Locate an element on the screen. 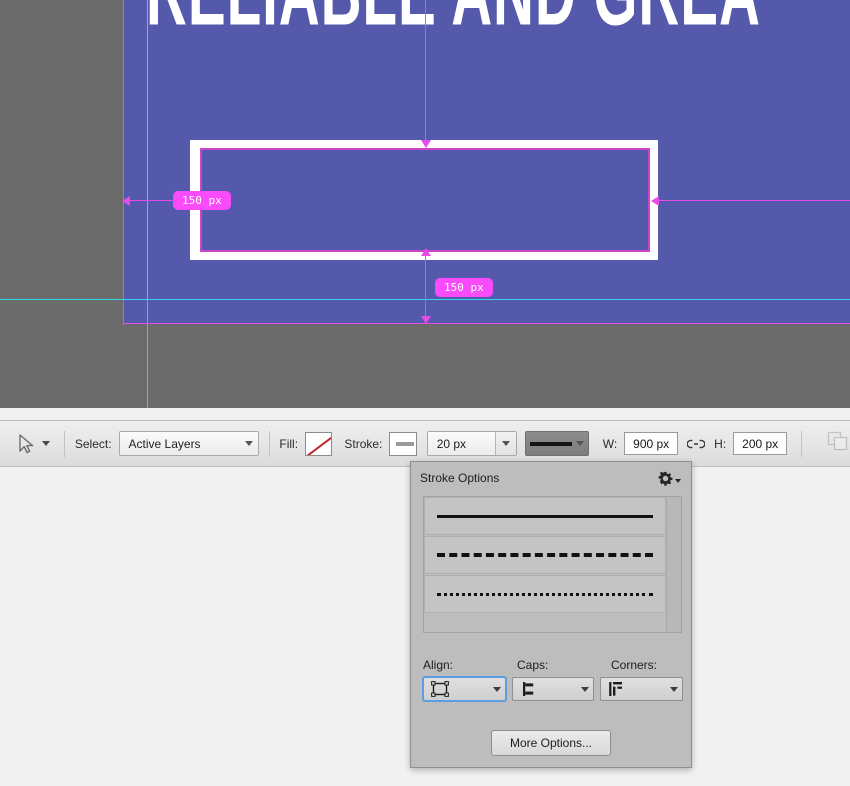 The height and width of the screenshot is (786, 850). gear-icon is located at coordinates (665, 478).